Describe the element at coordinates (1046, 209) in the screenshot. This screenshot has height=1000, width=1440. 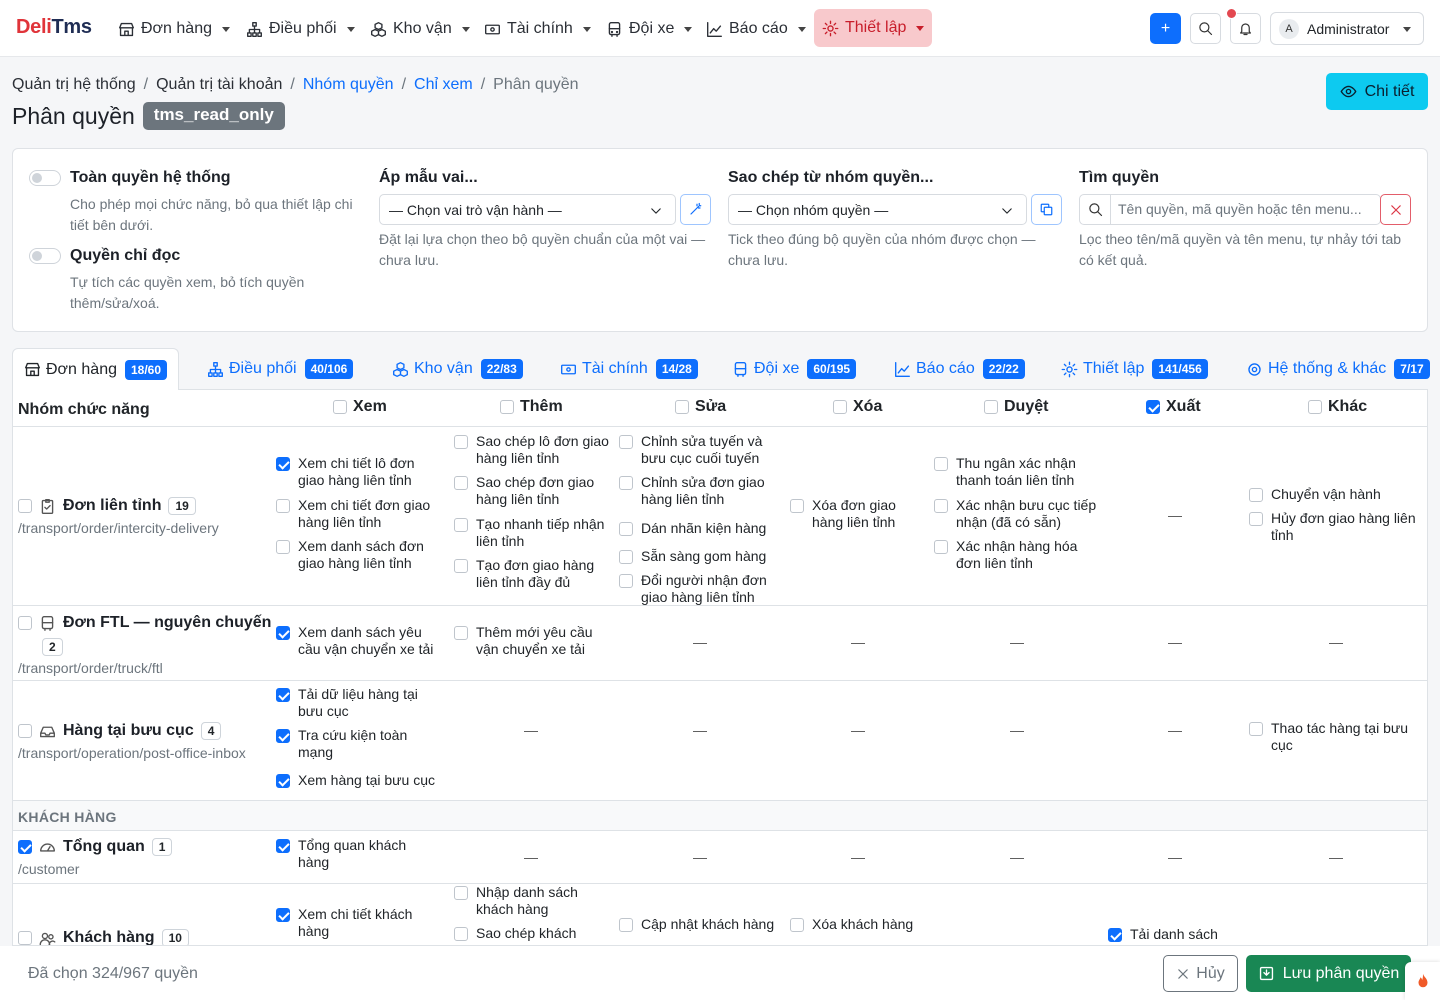
I see `copy-group-button` at that location.